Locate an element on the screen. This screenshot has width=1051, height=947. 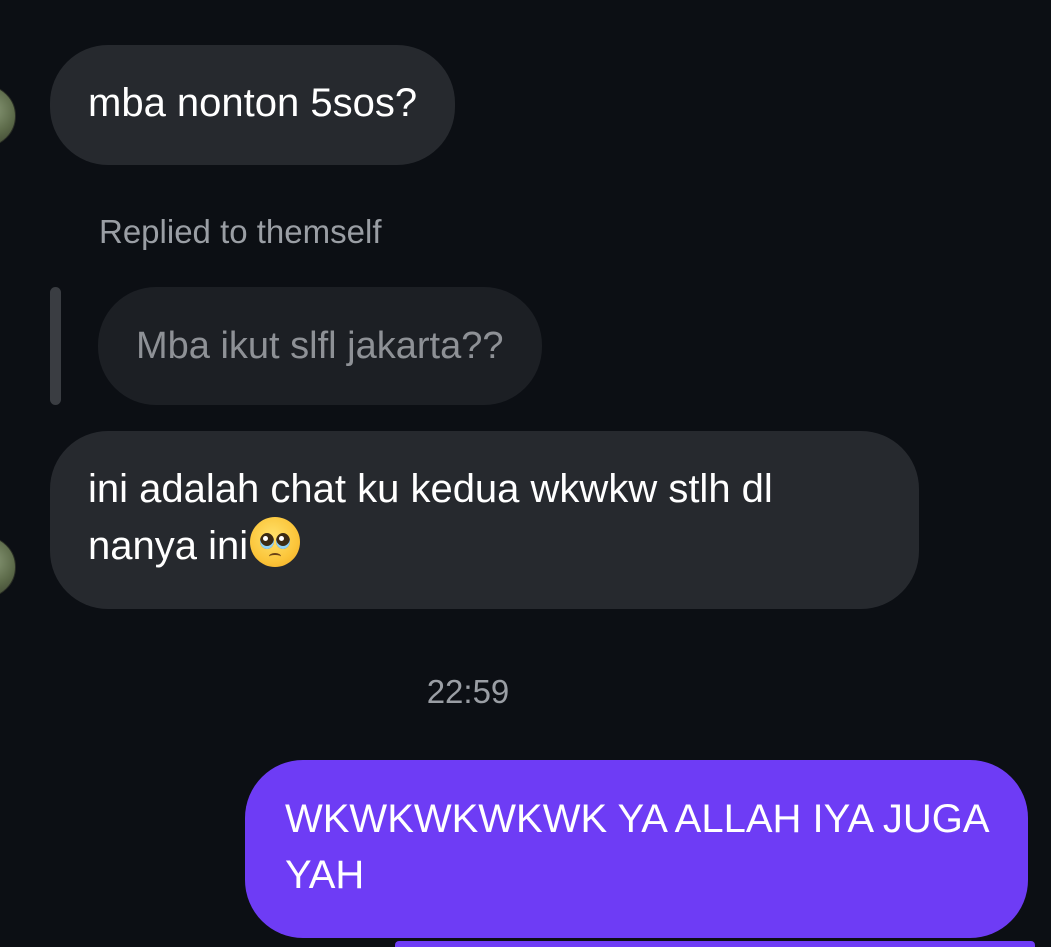
incoming-message-bubble: mba nonton 5sos? is located at coordinates (253, 105).